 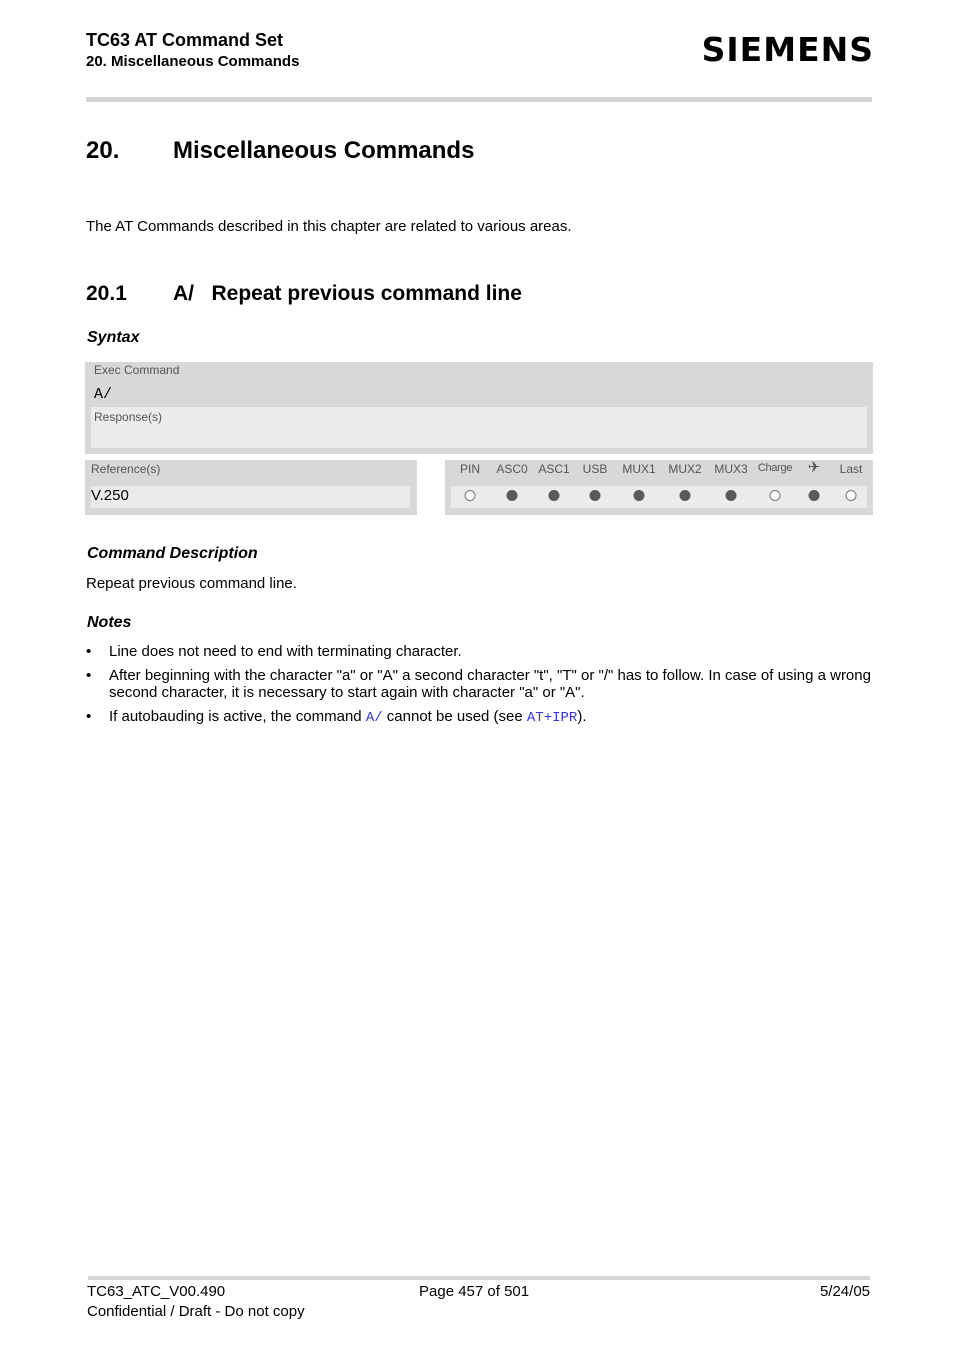 I want to click on header-divider, so click(x=479, y=99).